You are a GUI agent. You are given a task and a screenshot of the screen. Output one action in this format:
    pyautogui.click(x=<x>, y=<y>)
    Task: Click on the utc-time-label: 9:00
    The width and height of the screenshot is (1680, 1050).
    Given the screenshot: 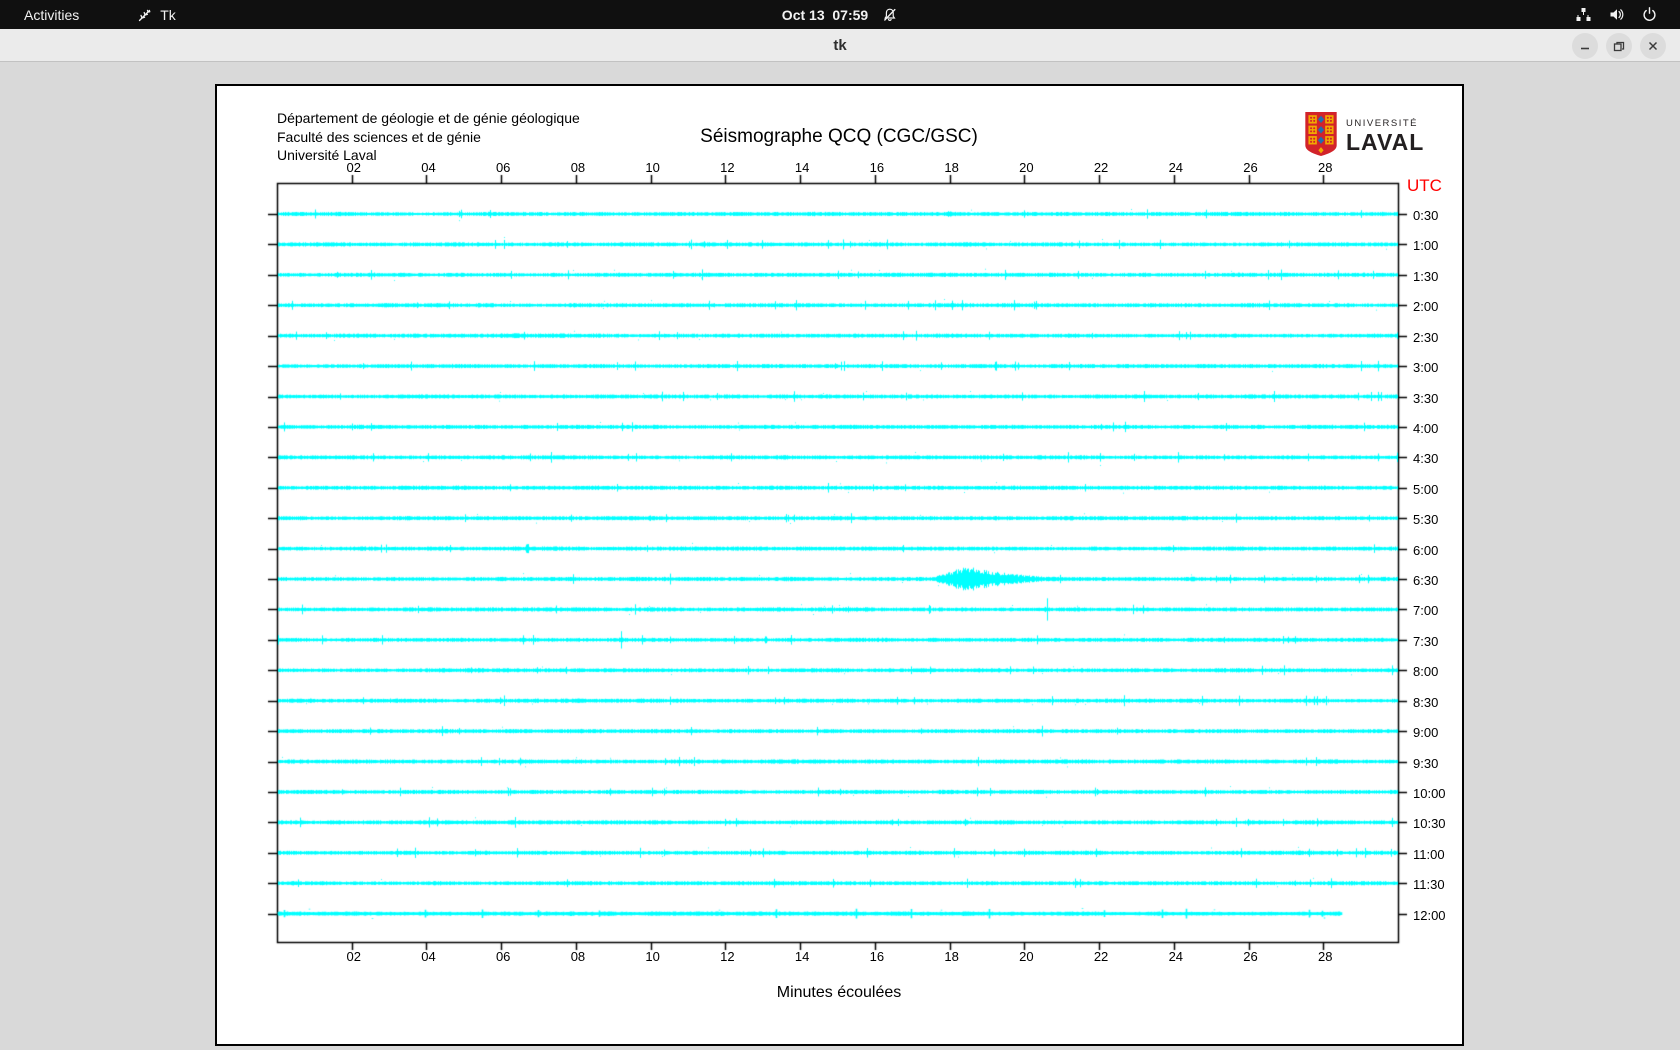 What is the action you would take?
    pyautogui.click(x=1426, y=733)
    